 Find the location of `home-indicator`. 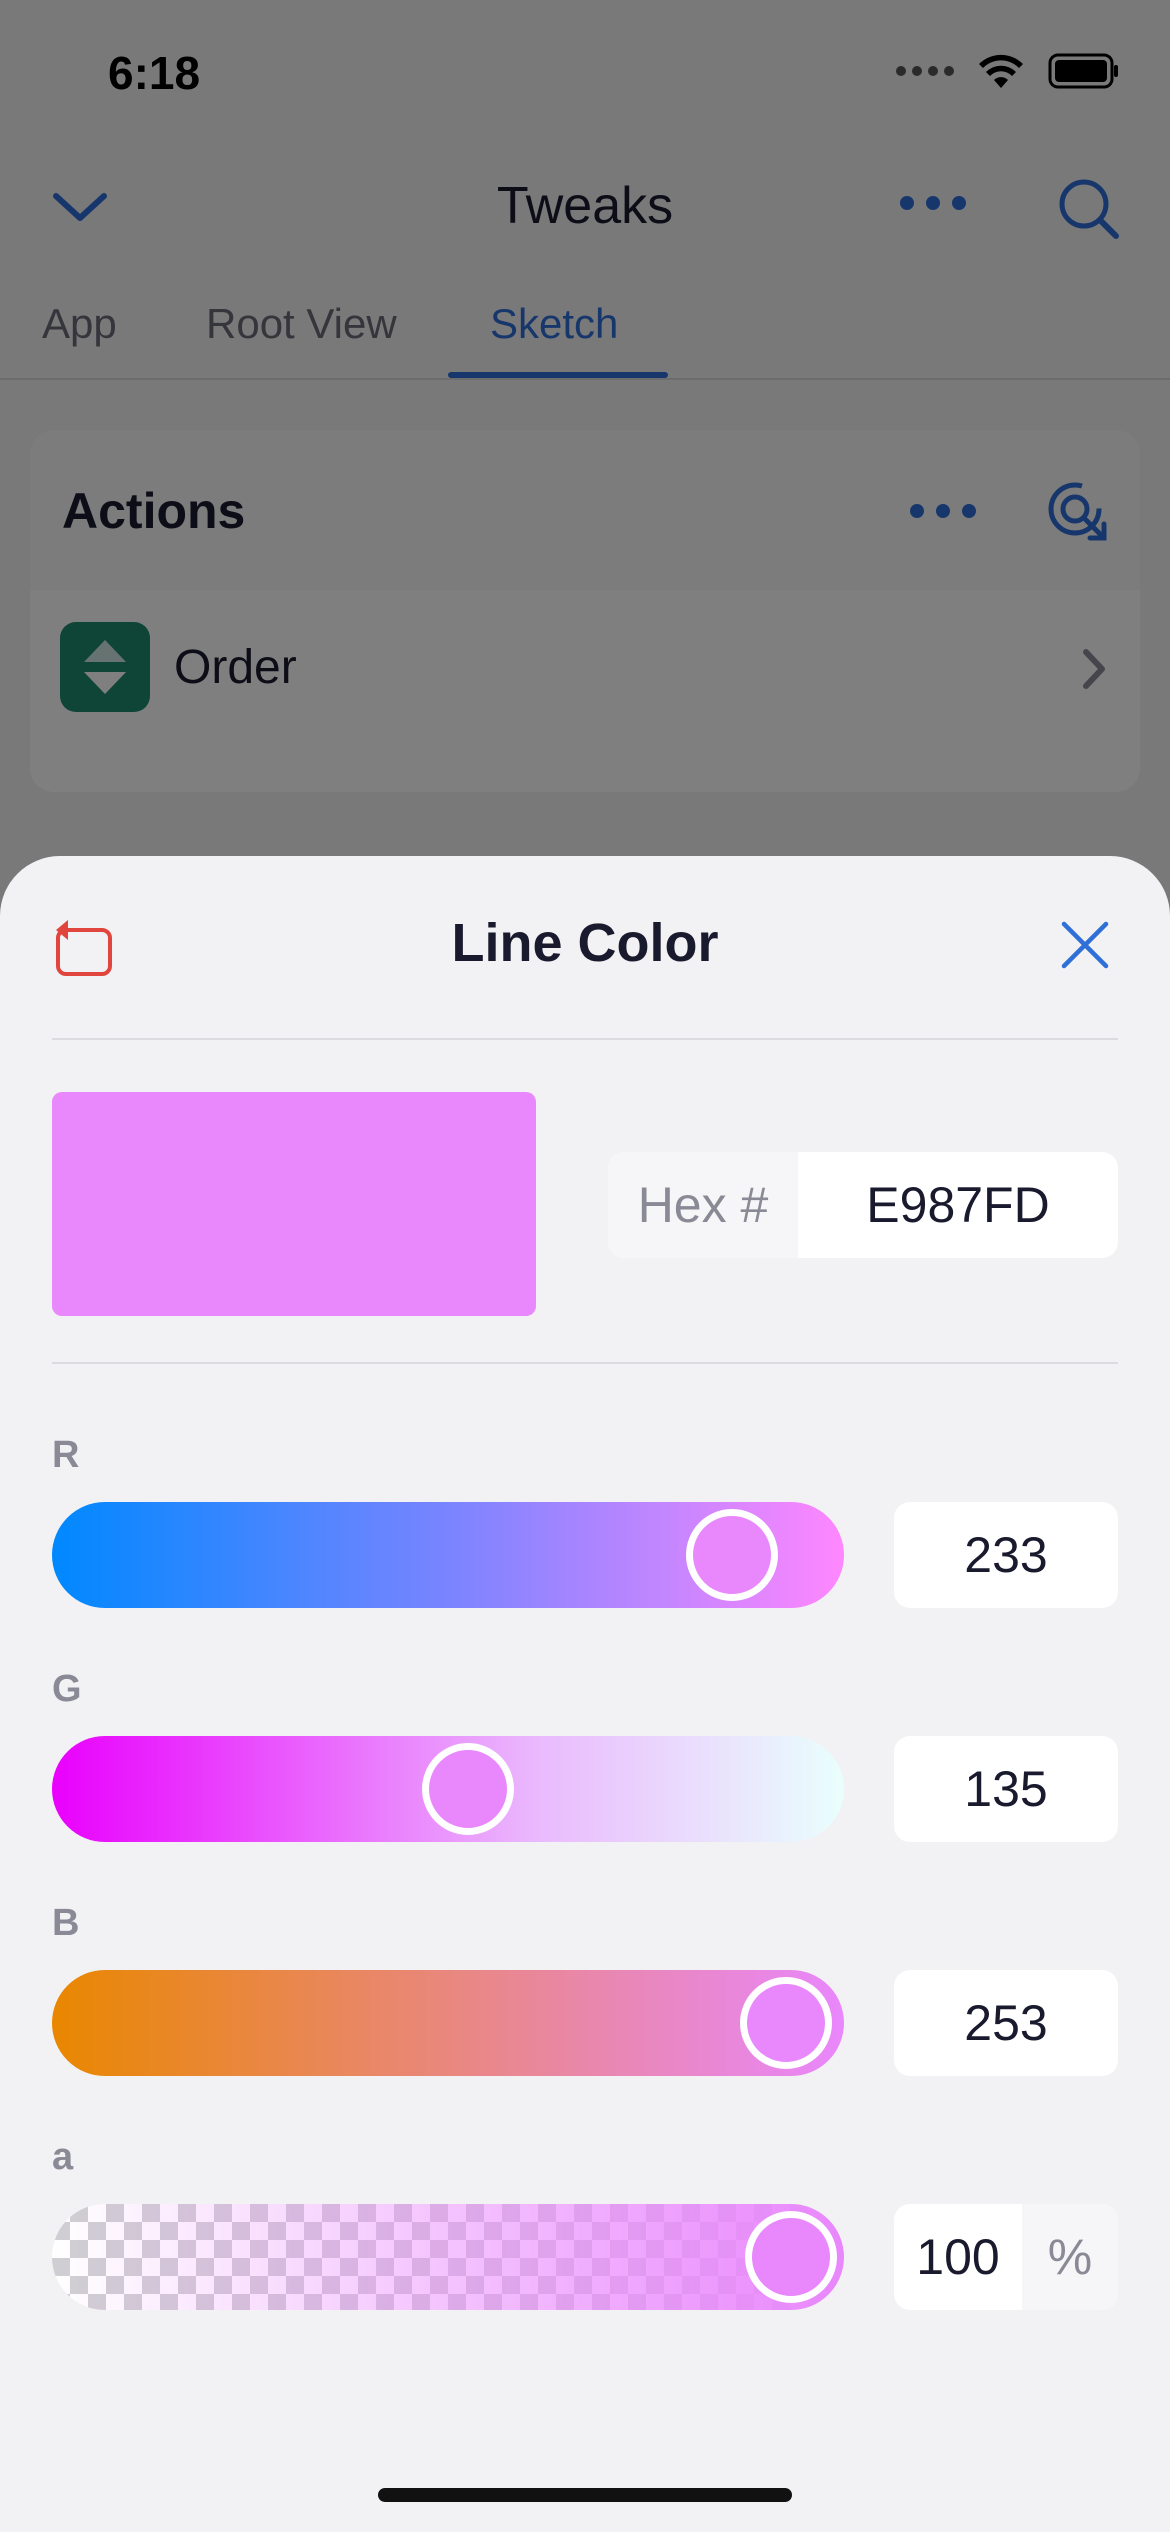

home-indicator is located at coordinates (585, 2495).